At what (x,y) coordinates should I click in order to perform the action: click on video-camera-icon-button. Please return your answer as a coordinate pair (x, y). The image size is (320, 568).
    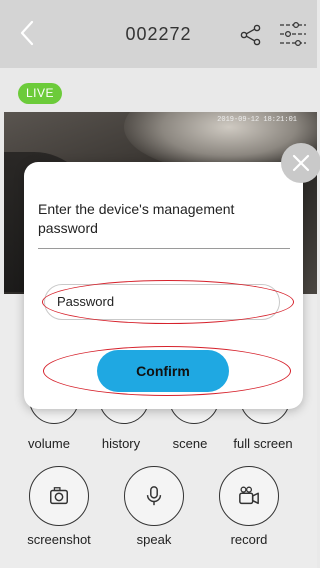
    Looking at the image, I should click on (249, 496).